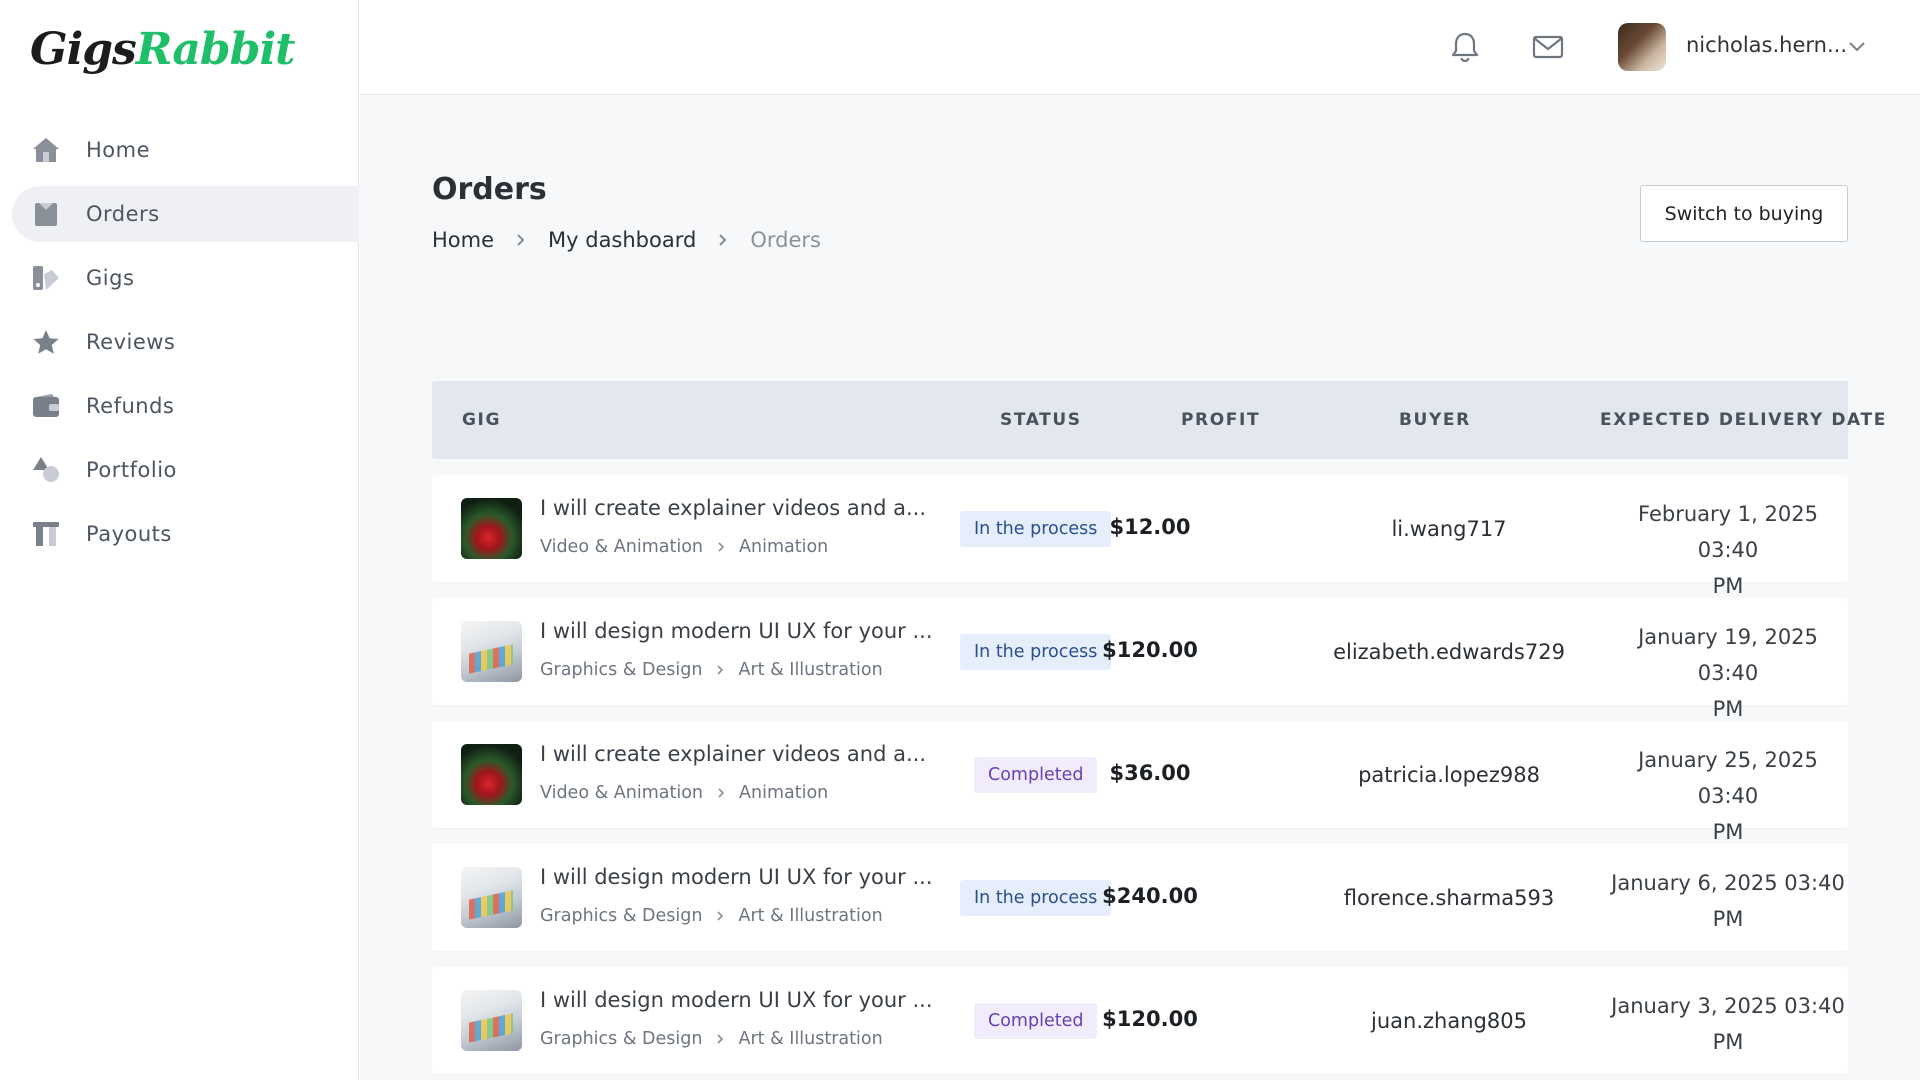 Image resolution: width=1920 pixels, height=1080 pixels. I want to click on logo-text-part2: Rabbit, so click(215, 49).